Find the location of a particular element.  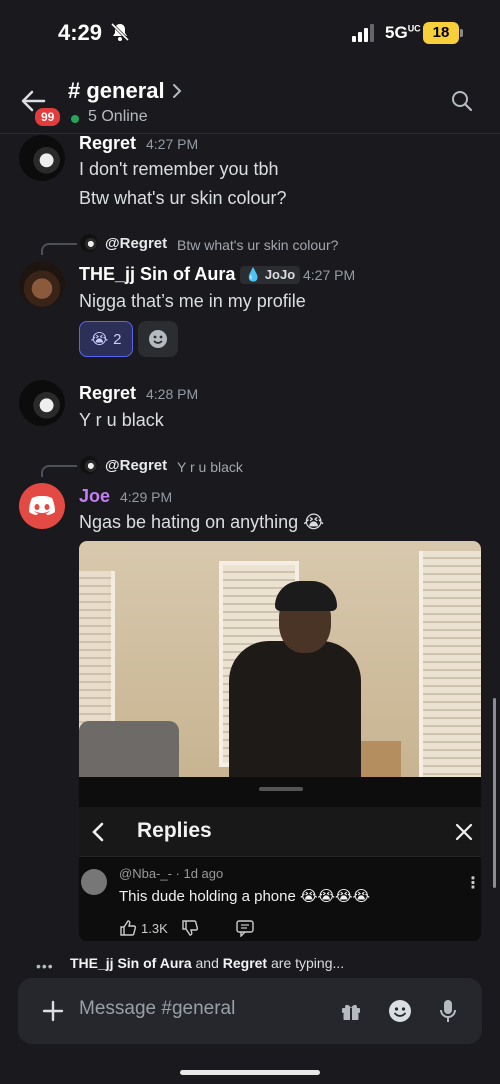

close-icon is located at coordinates (464, 832).